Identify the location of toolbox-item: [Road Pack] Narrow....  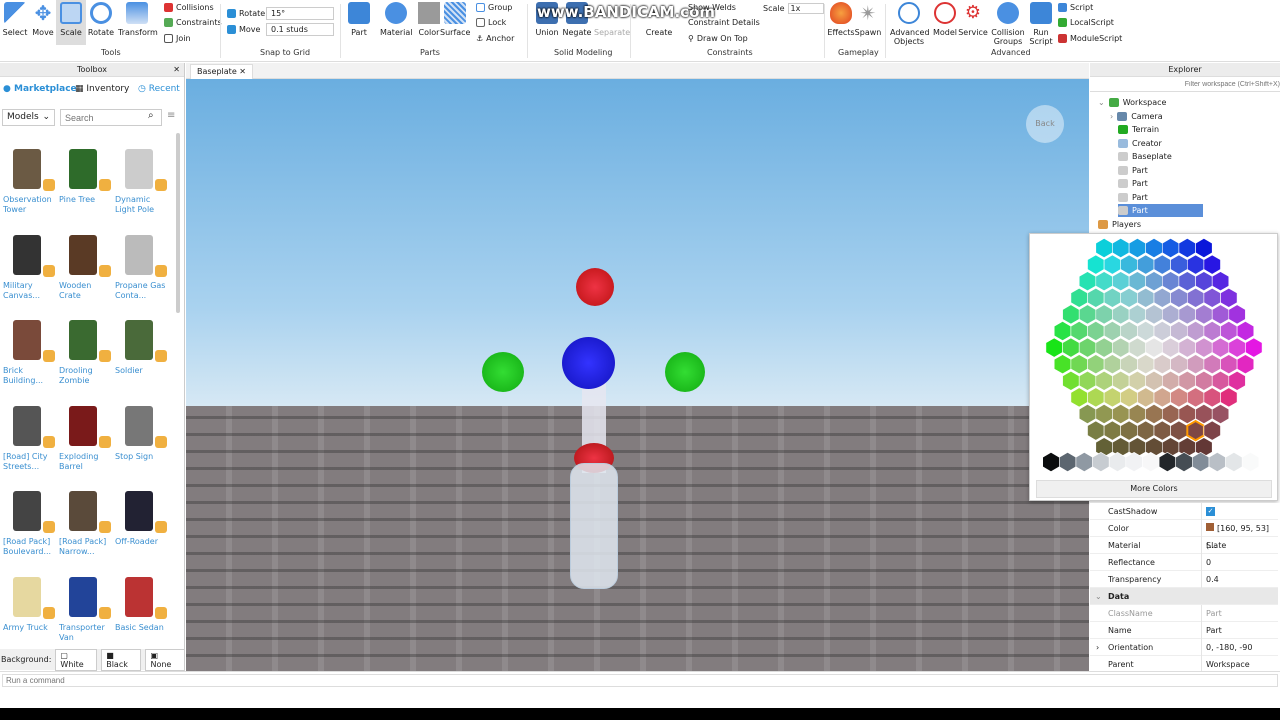
(85, 521).